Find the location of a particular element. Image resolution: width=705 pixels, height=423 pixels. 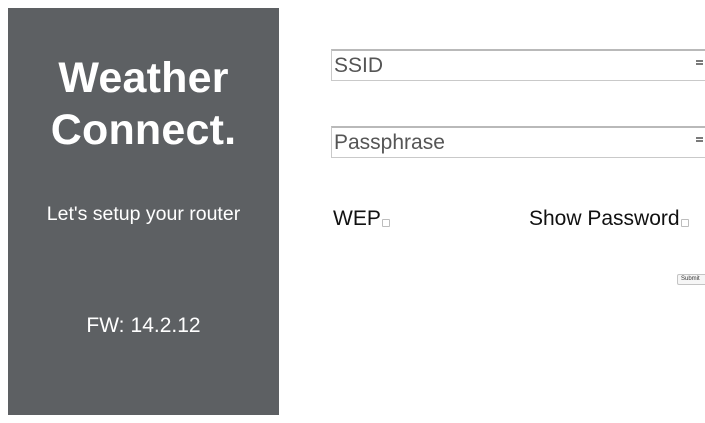

ssid-field is located at coordinates (518, 65).